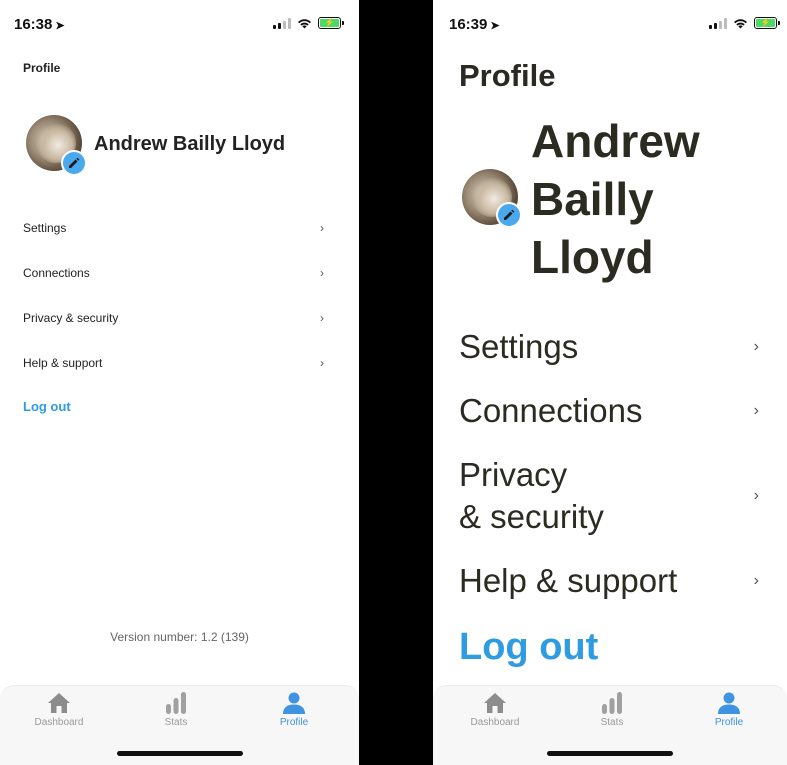 This screenshot has height=765, width=787. What do you see at coordinates (592, 199) in the screenshot?
I see `profile-name-line: Bailly` at bounding box center [592, 199].